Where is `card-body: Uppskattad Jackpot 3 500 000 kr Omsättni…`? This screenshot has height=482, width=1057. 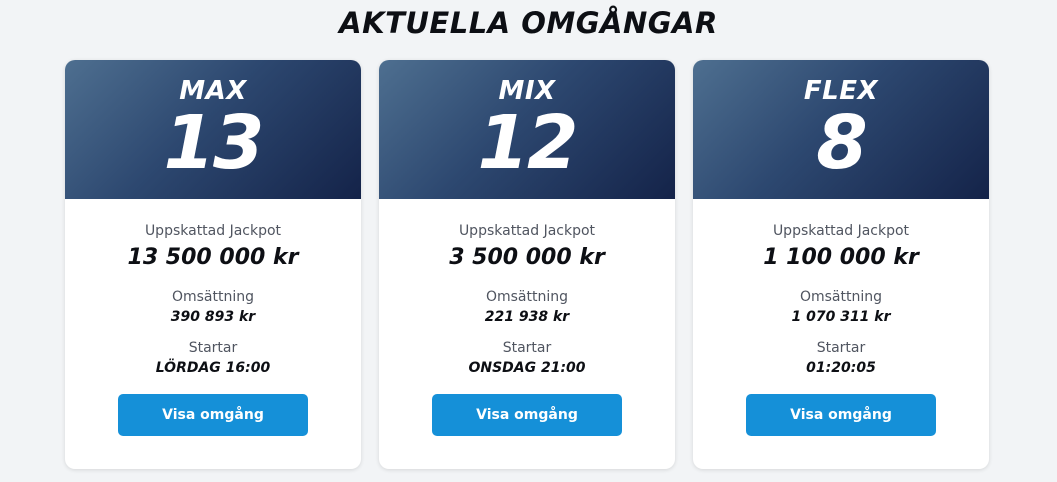 card-body: Uppskattad Jackpot 3 500 000 kr Omsättni… is located at coordinates (527, 329).